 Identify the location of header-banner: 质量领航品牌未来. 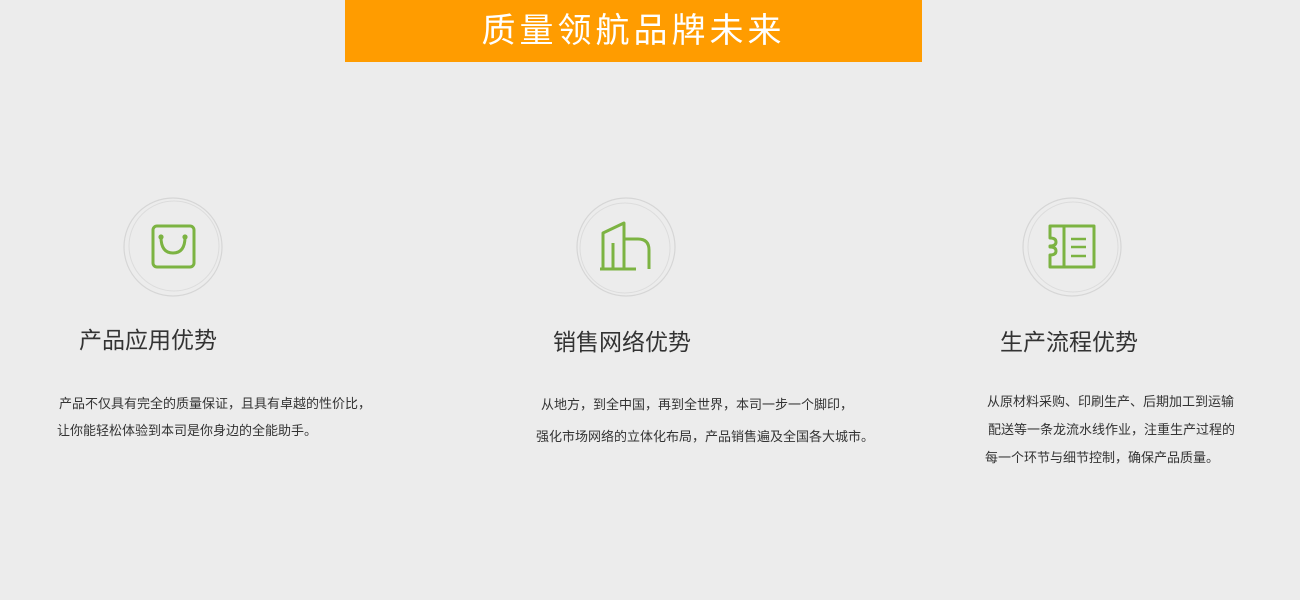
(633, 31).